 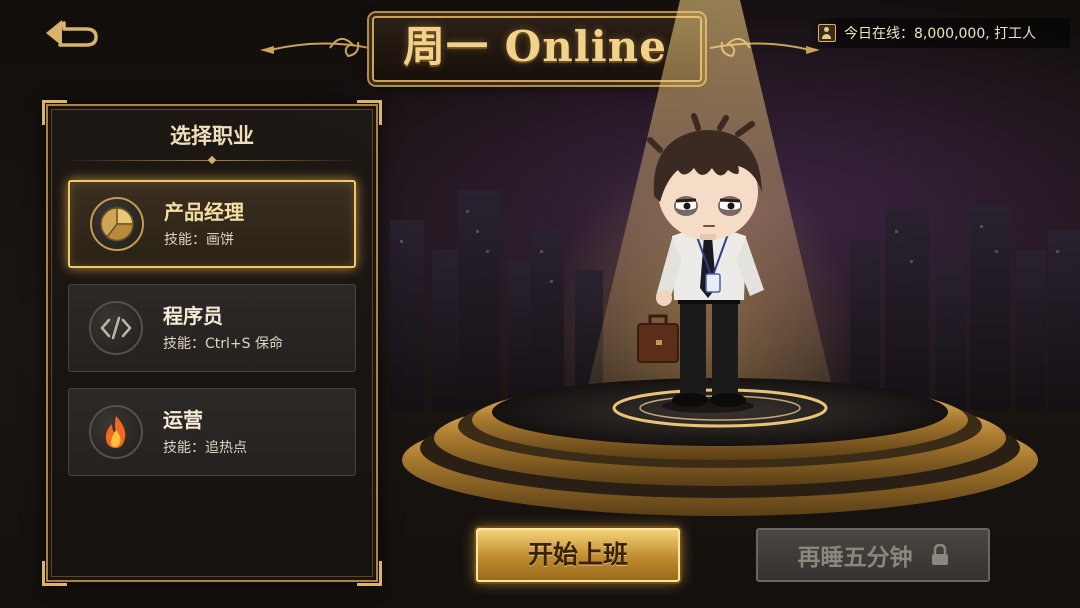 I want to click on code-icon, so click(x=116, y=328).